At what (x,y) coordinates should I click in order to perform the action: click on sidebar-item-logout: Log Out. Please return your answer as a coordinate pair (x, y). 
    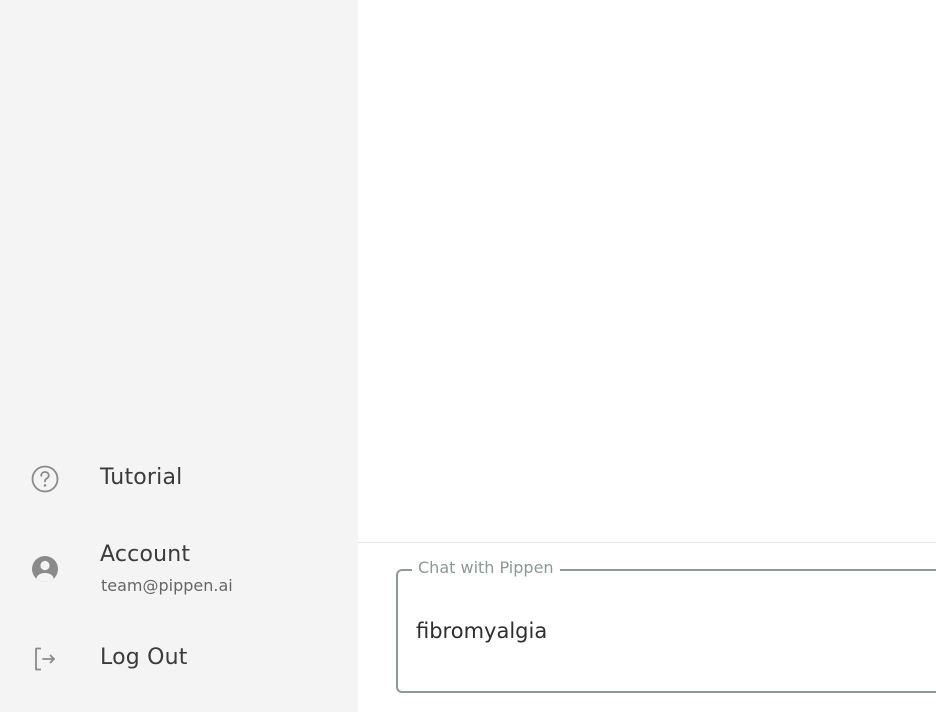
    Looking at the image, I should click on (179, 660).